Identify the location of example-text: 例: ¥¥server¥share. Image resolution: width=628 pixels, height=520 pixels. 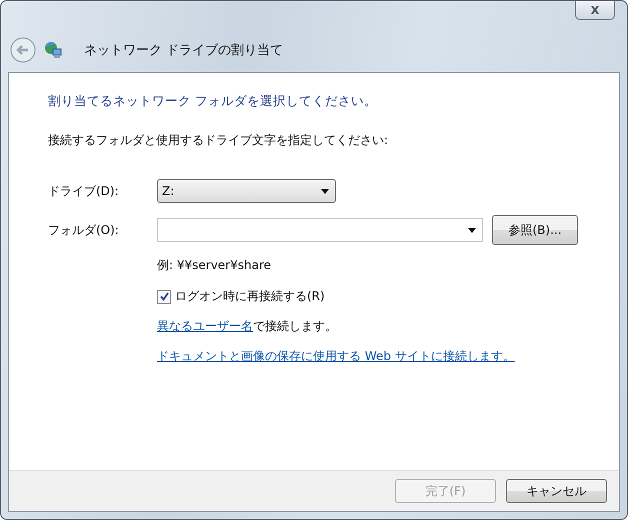
(214, 265).